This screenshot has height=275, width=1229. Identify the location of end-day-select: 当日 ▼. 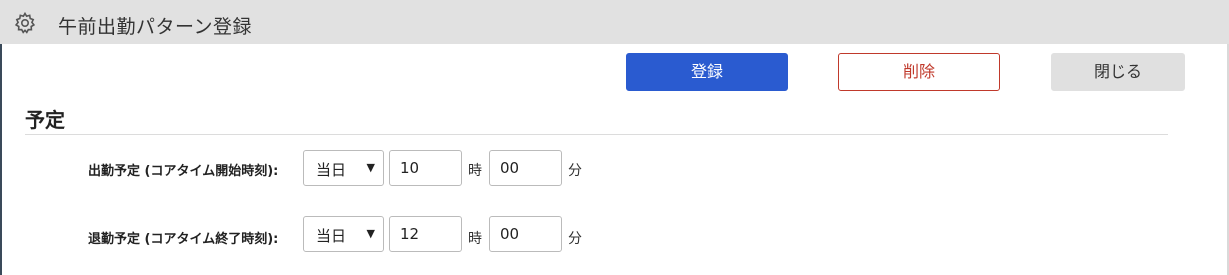
(343, 234).